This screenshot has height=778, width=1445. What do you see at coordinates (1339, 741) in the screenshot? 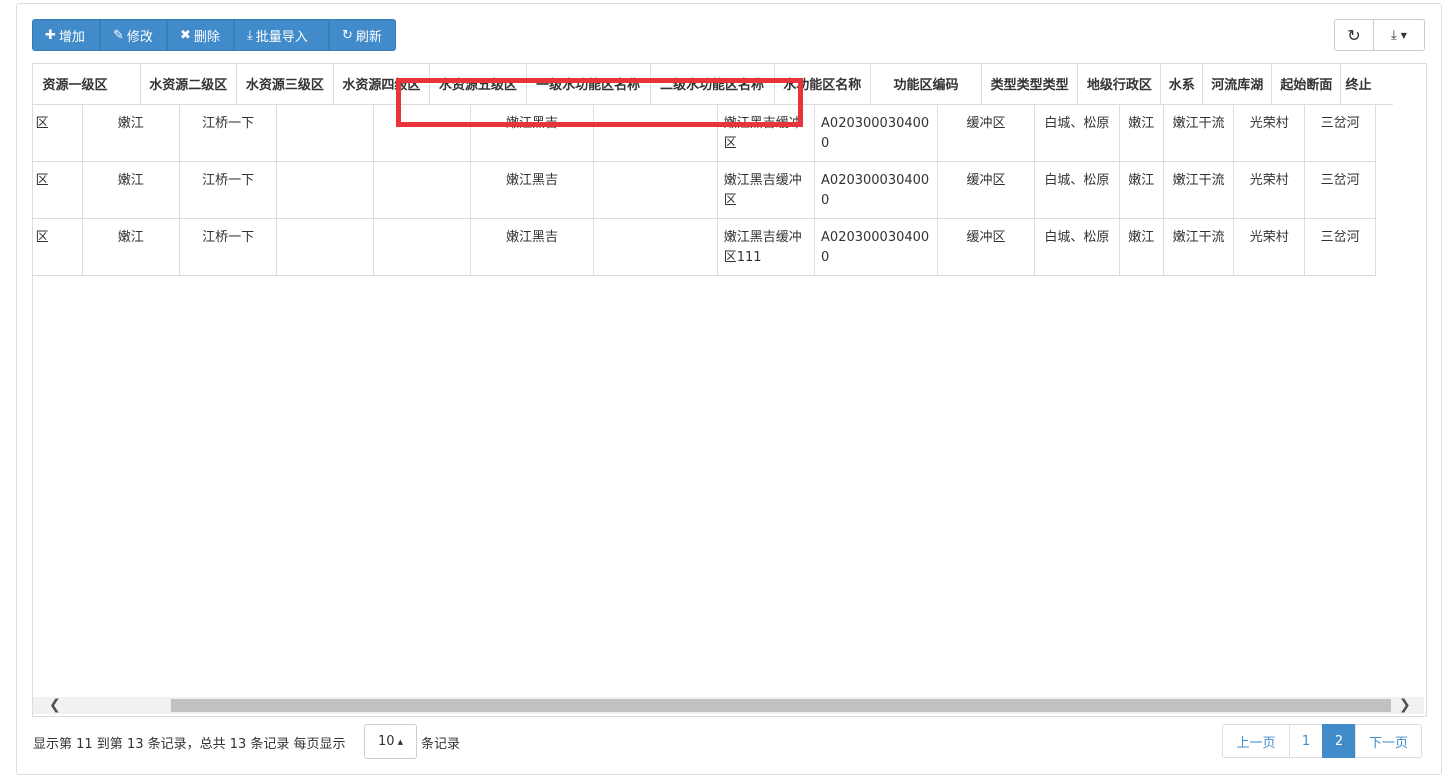
I see `page-button-2: 2` at bounding box center [1339, 741].